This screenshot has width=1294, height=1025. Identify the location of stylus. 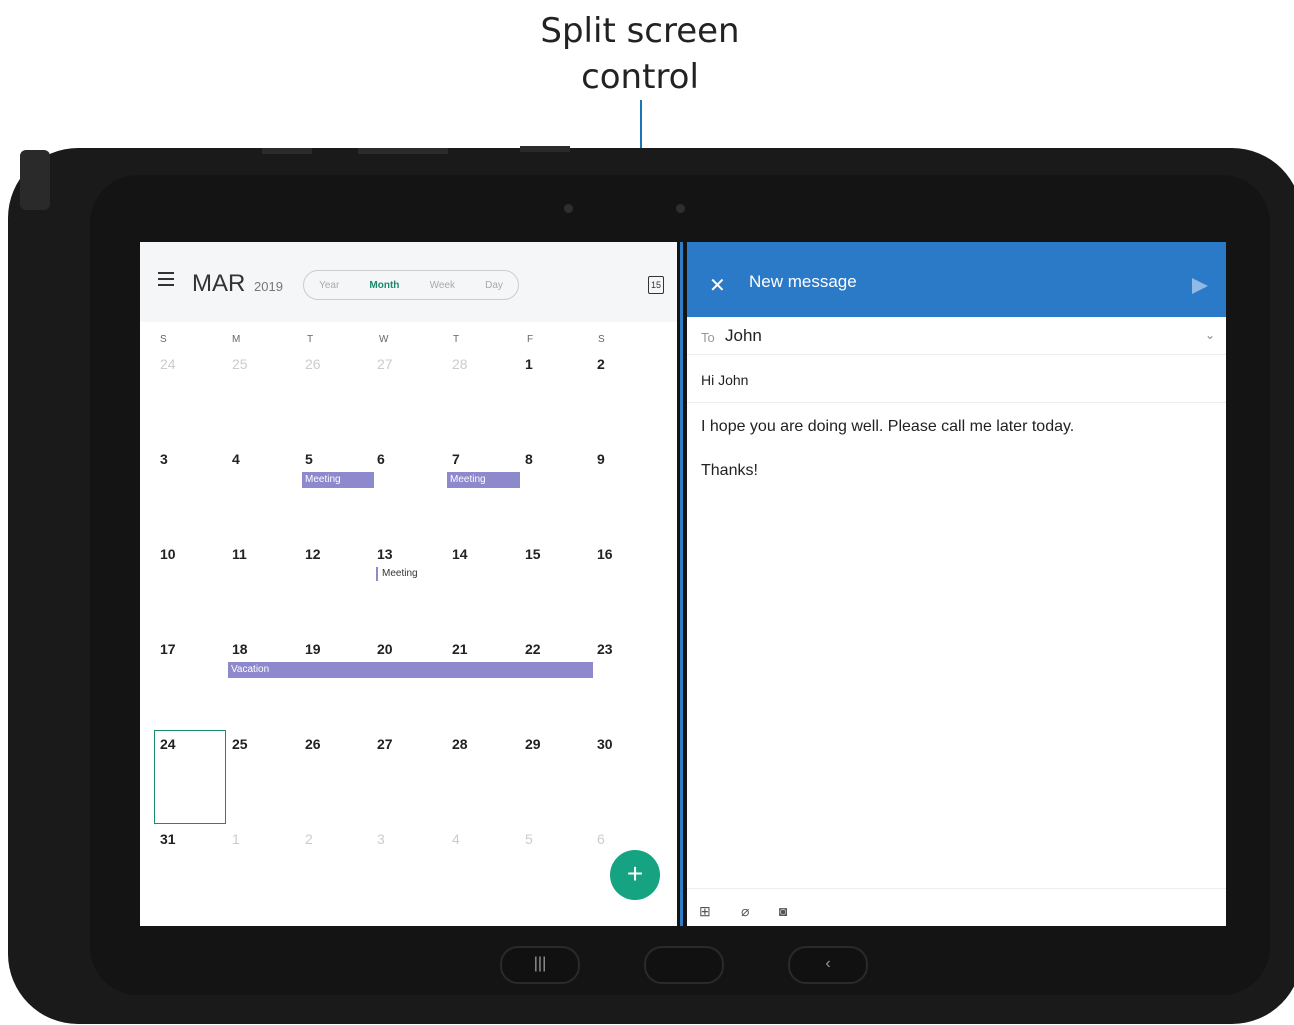
(35, 180).